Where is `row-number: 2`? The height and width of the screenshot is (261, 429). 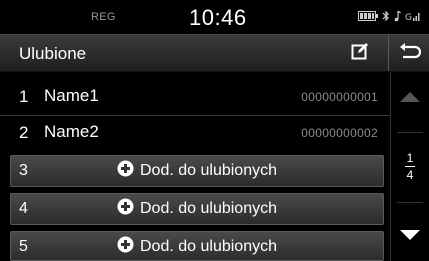 row-number: 2 is located at coordinates (24, 132).